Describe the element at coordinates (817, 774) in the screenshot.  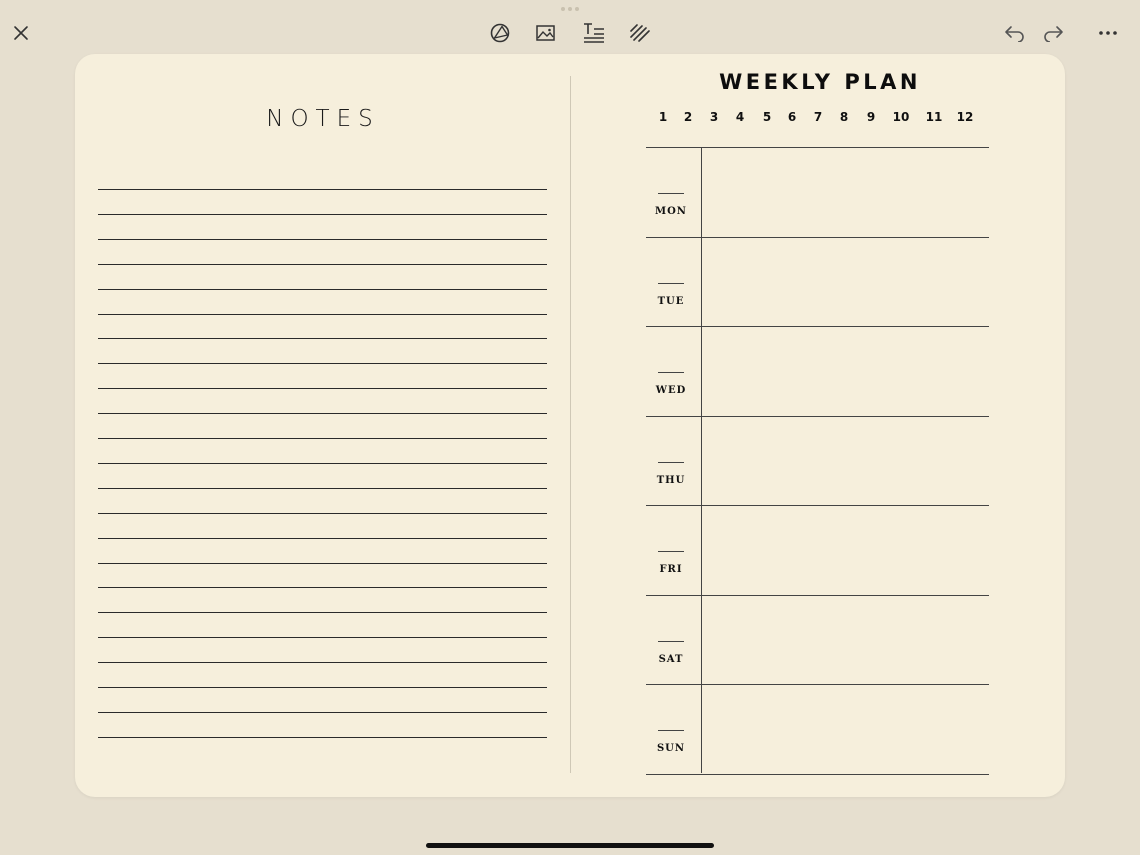
I see `grid-row-line` at that location.